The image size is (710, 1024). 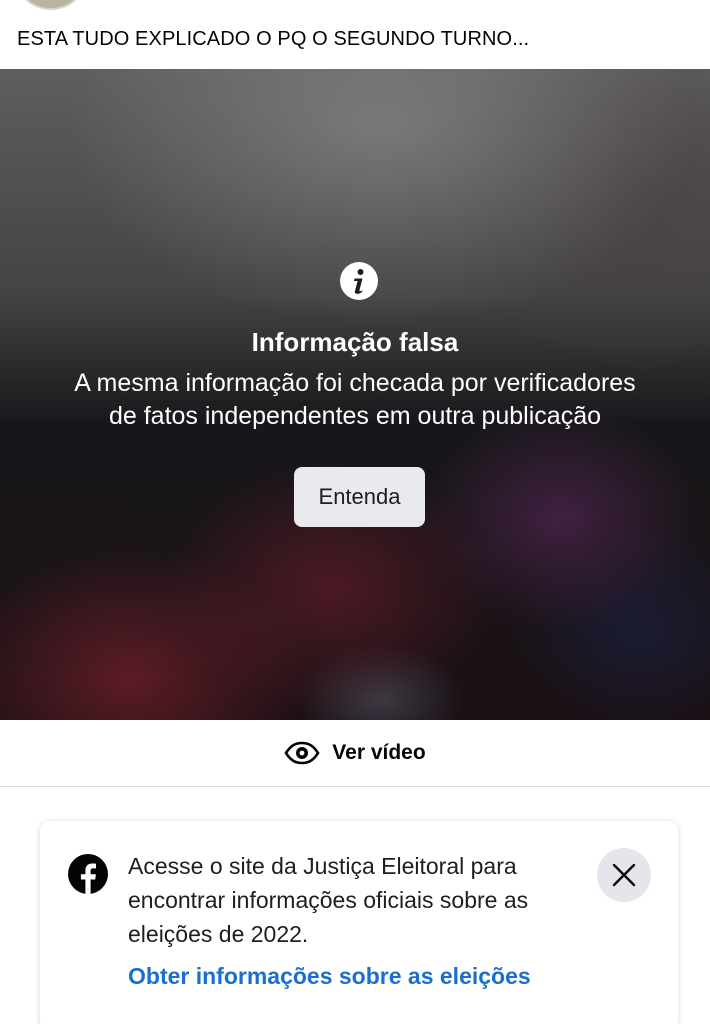 I want to click on eye-icon, so click(x=302, y=753).